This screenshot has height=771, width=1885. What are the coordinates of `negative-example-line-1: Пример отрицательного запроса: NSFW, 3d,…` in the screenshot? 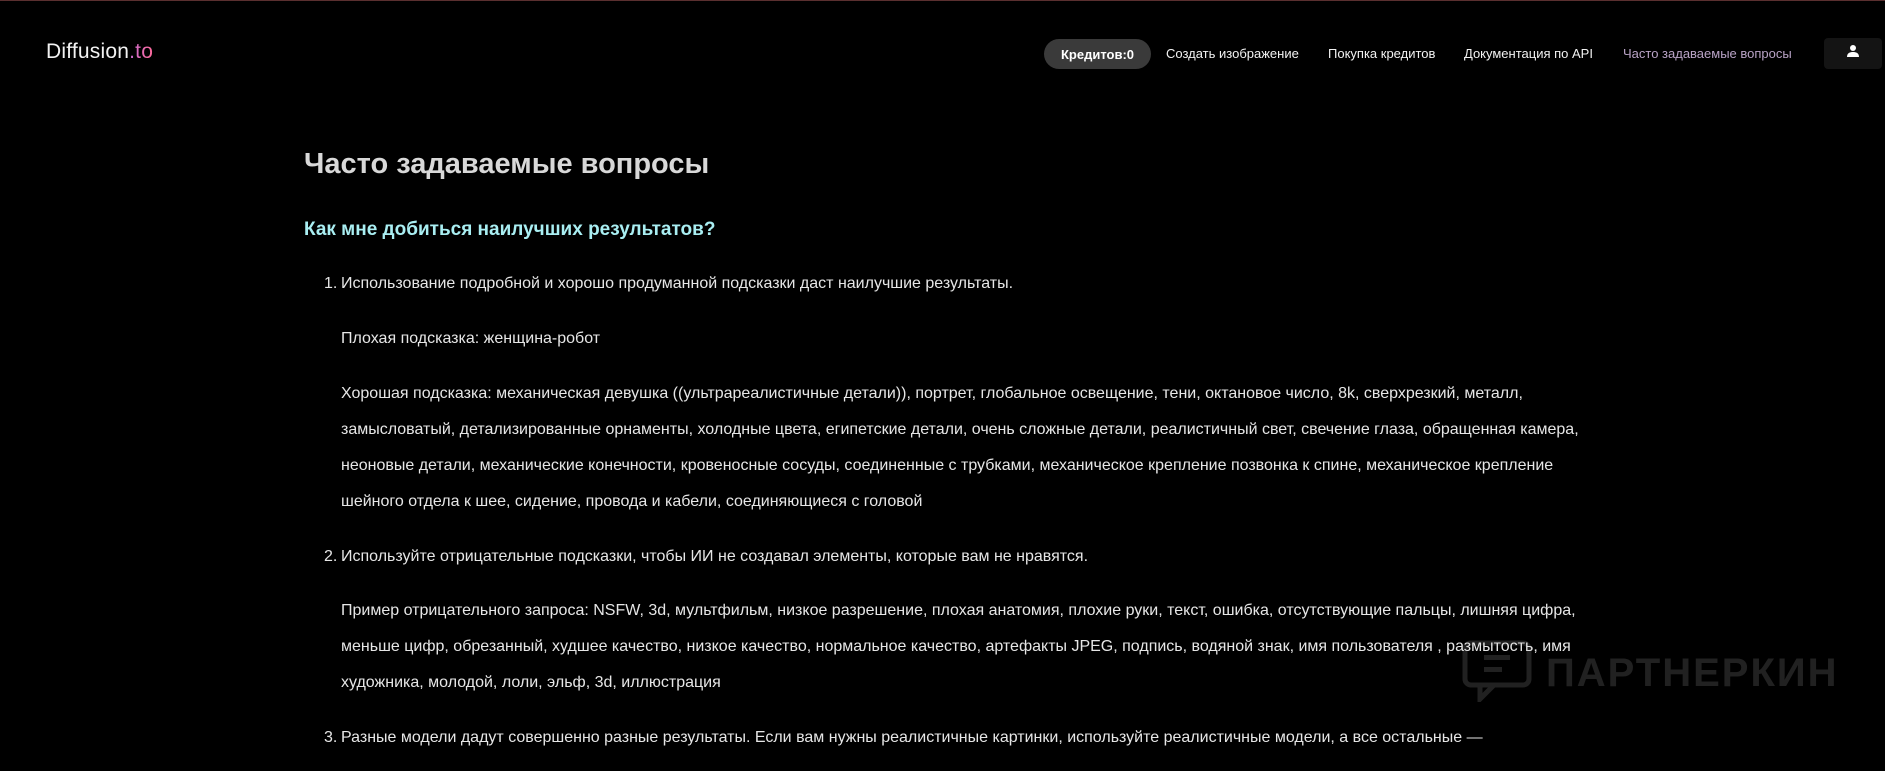 It's located at (958, 610).